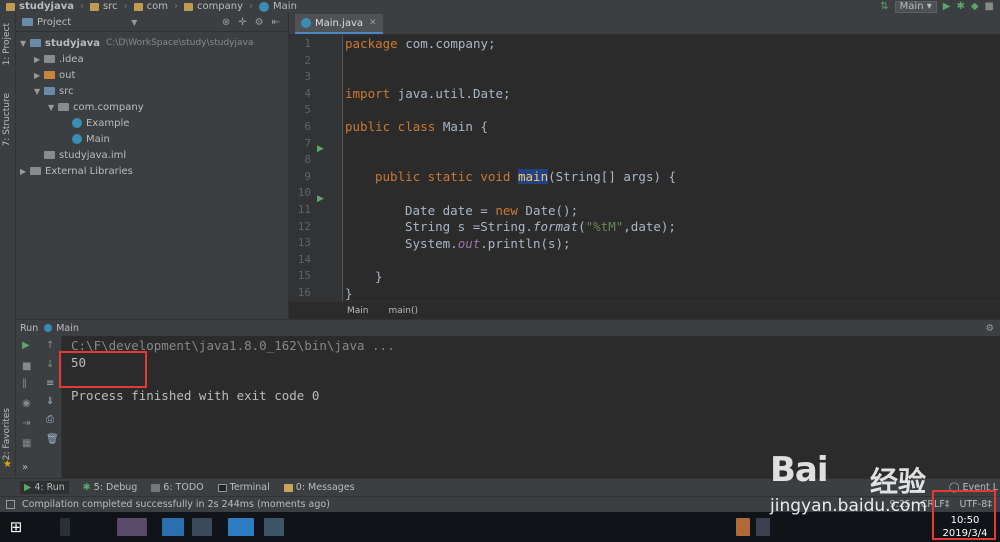 The width and height of the screenshot is (1000, 542). Describe the element at coordinates (373, 23) in the screenshot. I see `close-icon: ✕` at that location.